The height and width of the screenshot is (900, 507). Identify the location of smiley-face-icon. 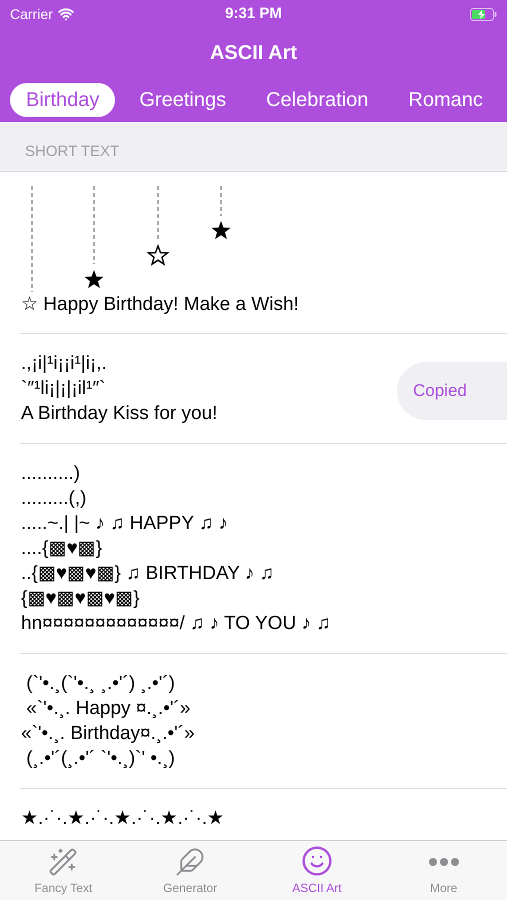
(316, 861).